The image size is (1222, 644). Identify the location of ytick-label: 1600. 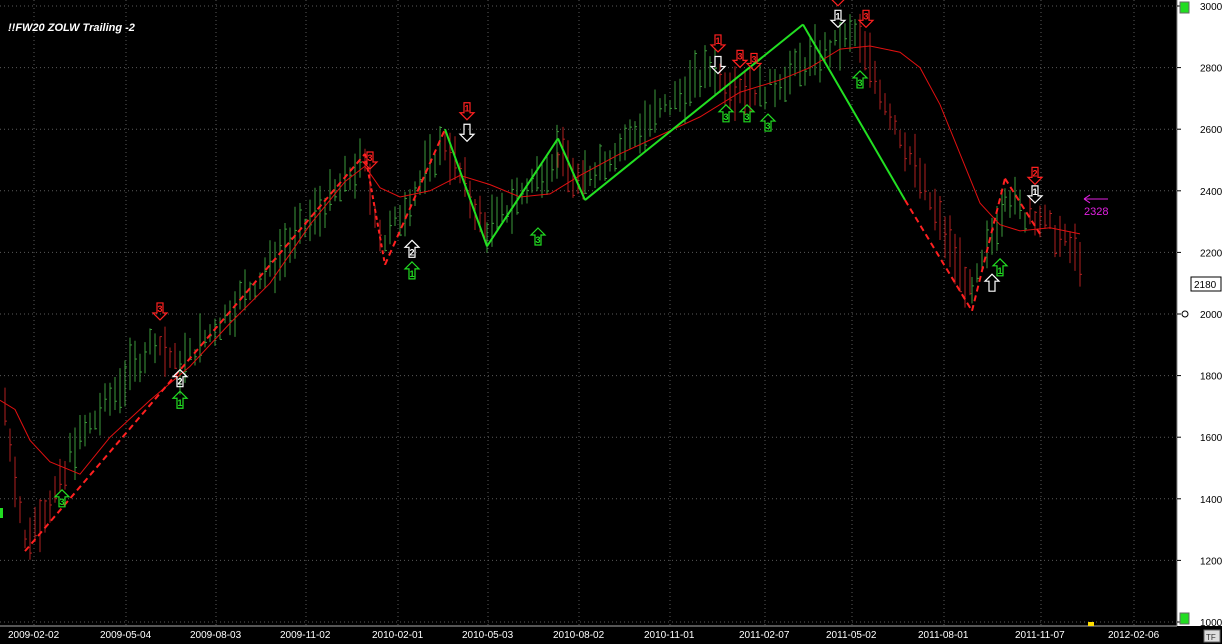
(1211, 438).